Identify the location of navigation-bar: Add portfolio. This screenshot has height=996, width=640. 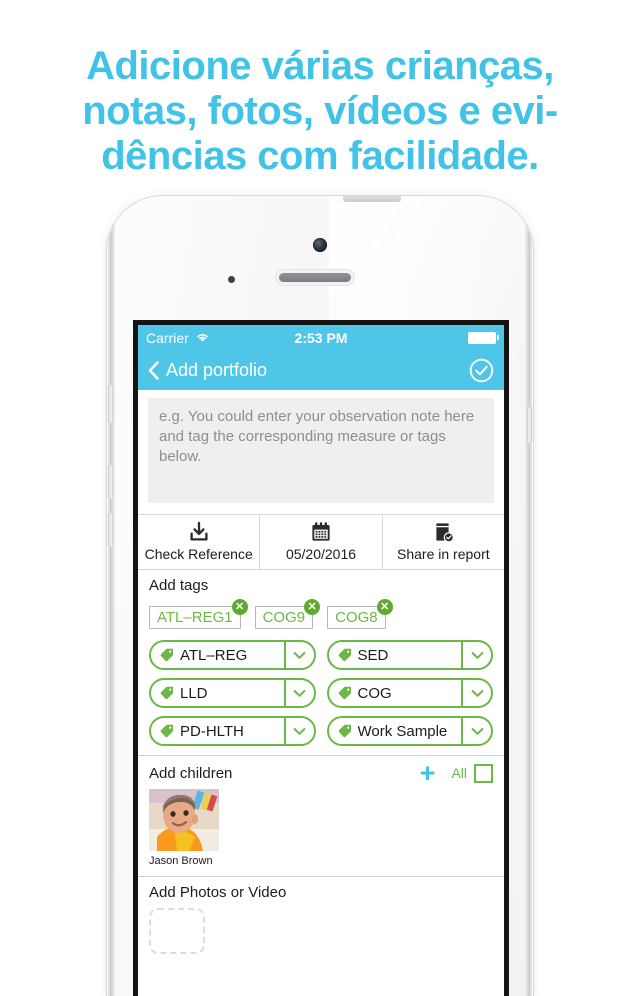
(321, 370).